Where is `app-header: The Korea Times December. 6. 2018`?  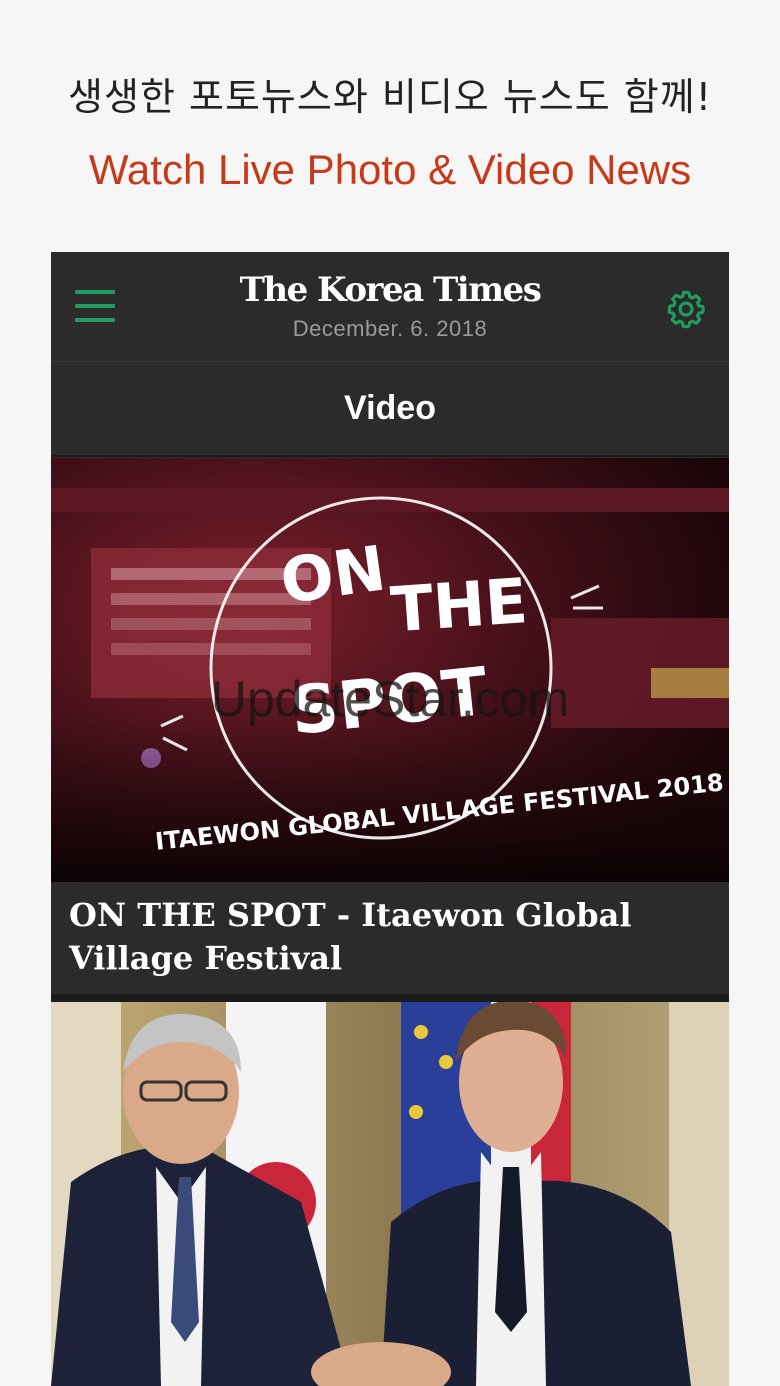
app-header: The Korea Times December. 6. 2018 is located at coordinates (390, 307).